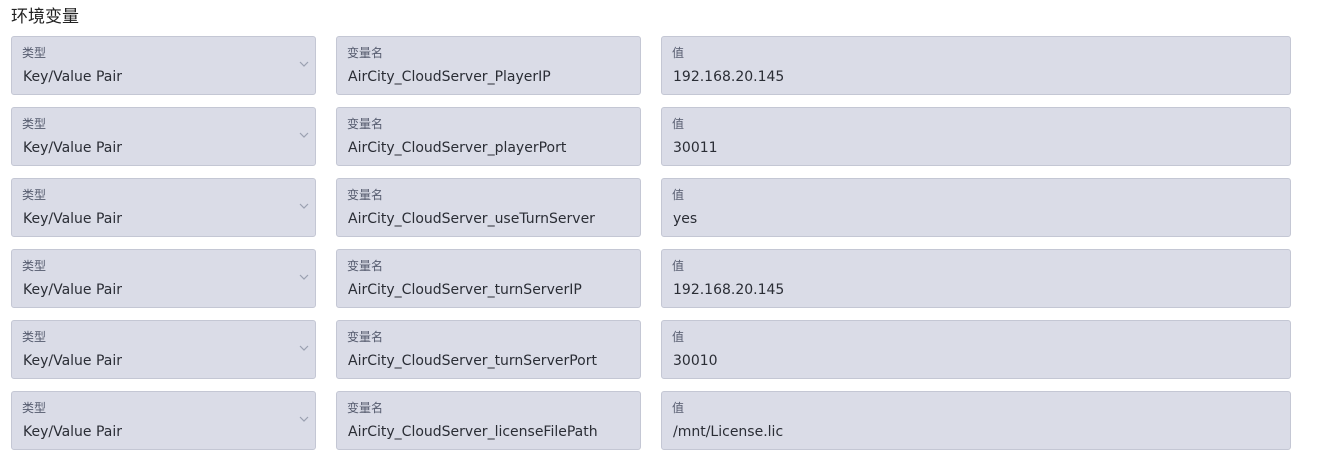 Image resolution: width=1331 pixels, height=467 pixels. What do you see at coordinates (488, 136) in the screenshot?
I see `variable-name-field: 变量名 AirCity_CloudServer_playerPort` at bounding box center [488, 136].